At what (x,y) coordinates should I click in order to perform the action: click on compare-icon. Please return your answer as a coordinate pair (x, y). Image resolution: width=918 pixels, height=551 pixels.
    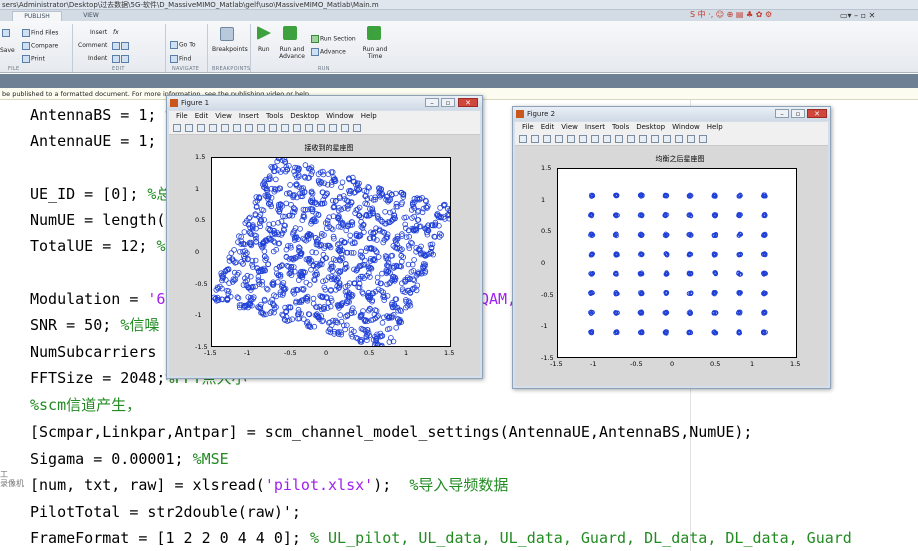
    Looking at the image, I should click on (26, 46).